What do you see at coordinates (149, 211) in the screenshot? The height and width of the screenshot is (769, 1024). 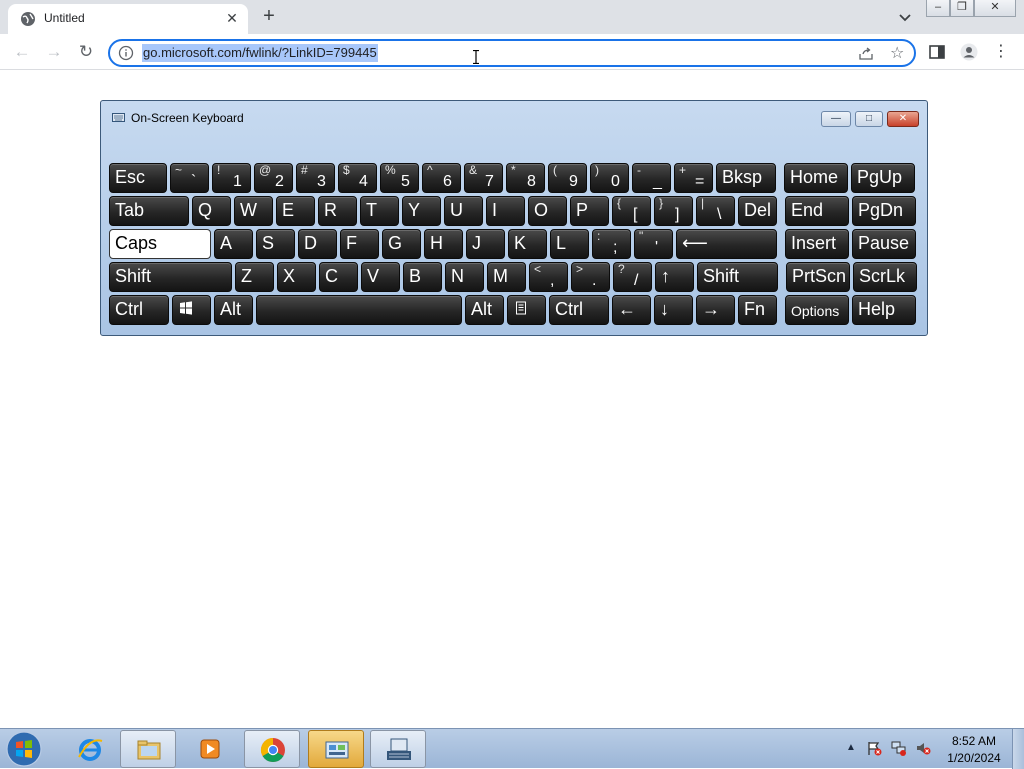 I see `key-tab: Tab` at bounding box center [149, 211].